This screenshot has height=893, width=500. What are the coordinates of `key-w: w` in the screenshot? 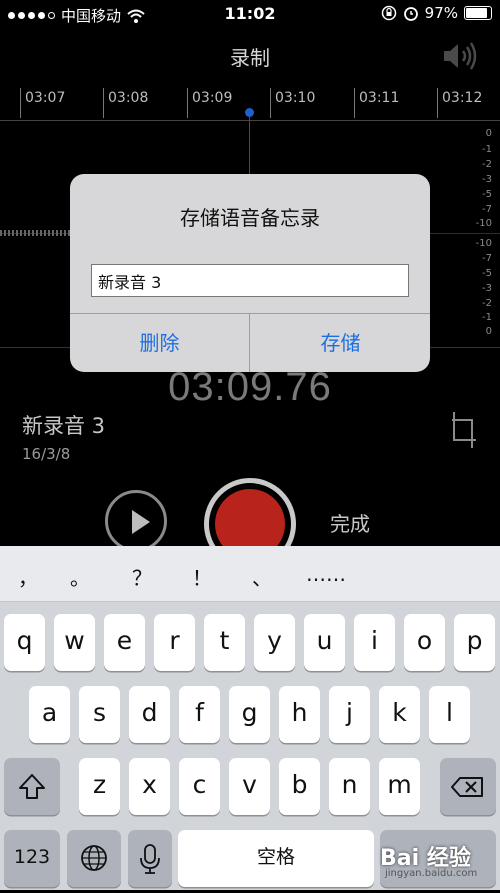 It's located at (74, 642).